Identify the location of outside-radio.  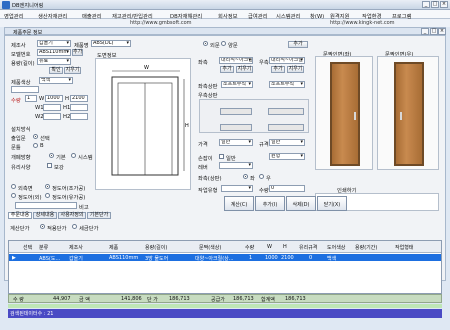
(13, 195).